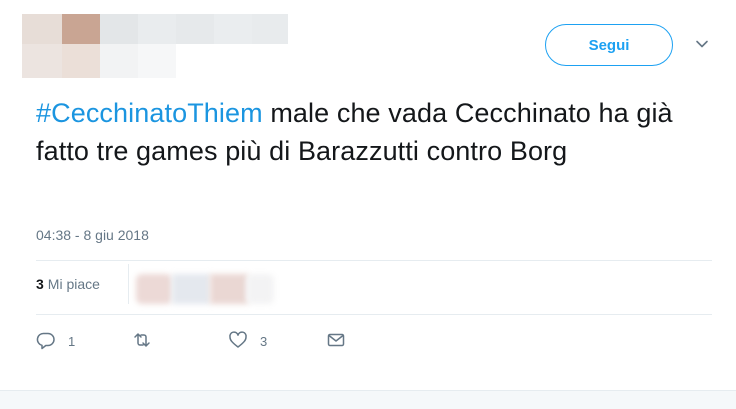 This screenshot has width=736, height=409. I want to click on reply-button: 1, so click(84, 341).